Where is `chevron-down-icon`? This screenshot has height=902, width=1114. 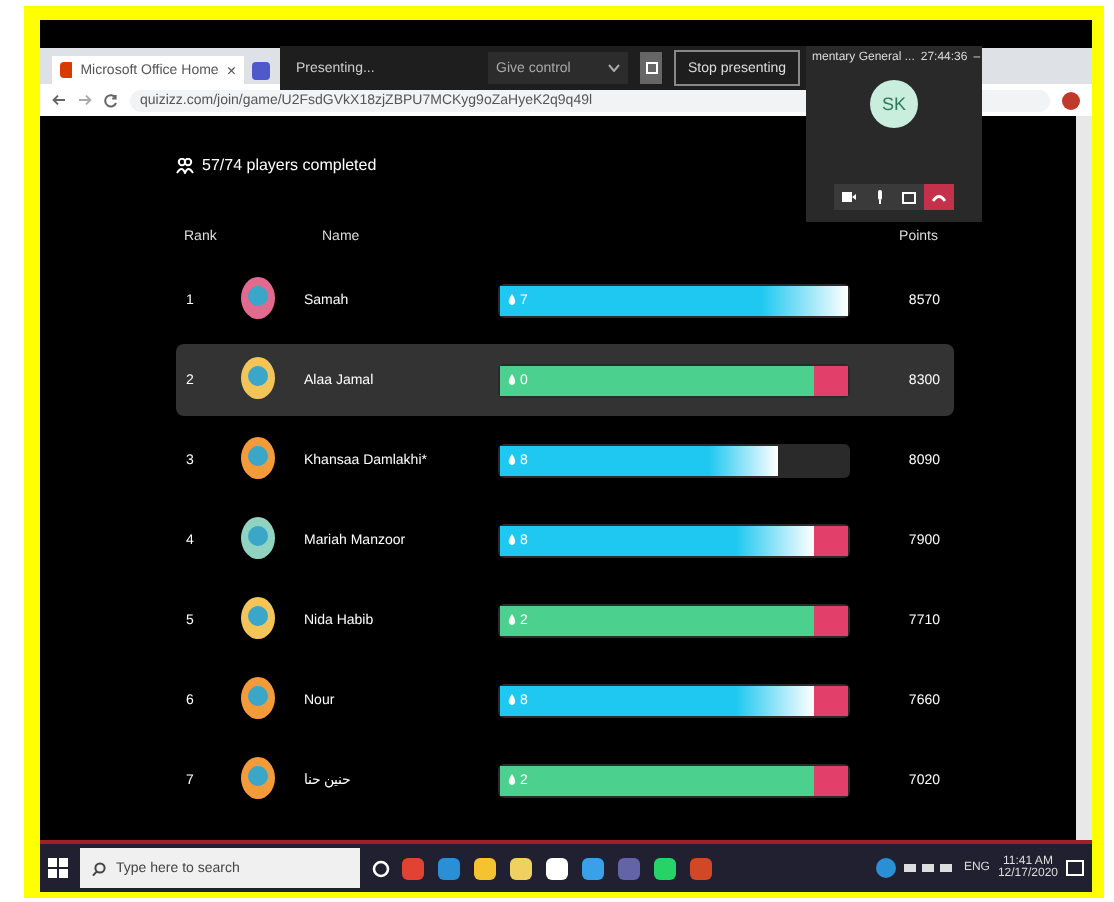
chevron-down-icon is located at coordinates (614, 68).